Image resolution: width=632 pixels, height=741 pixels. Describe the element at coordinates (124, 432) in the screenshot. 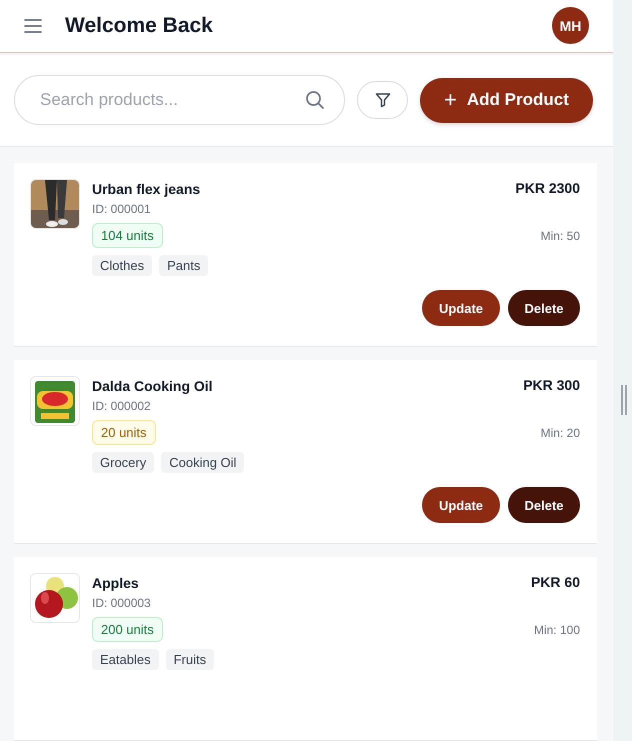

I see `stock-badge: 20 units` at that location.